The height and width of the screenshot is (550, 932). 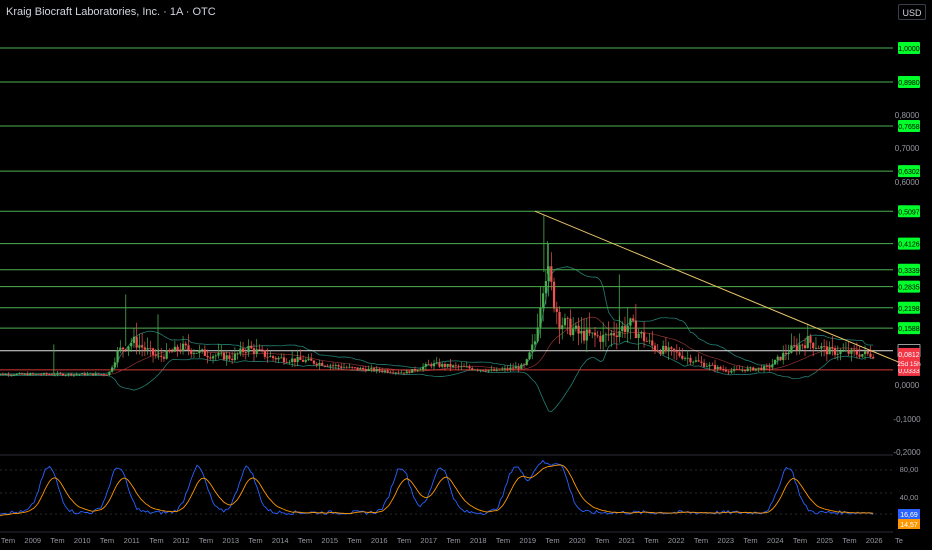 I want to click on time-tick-label: 2020, so click(x=577, y=540).